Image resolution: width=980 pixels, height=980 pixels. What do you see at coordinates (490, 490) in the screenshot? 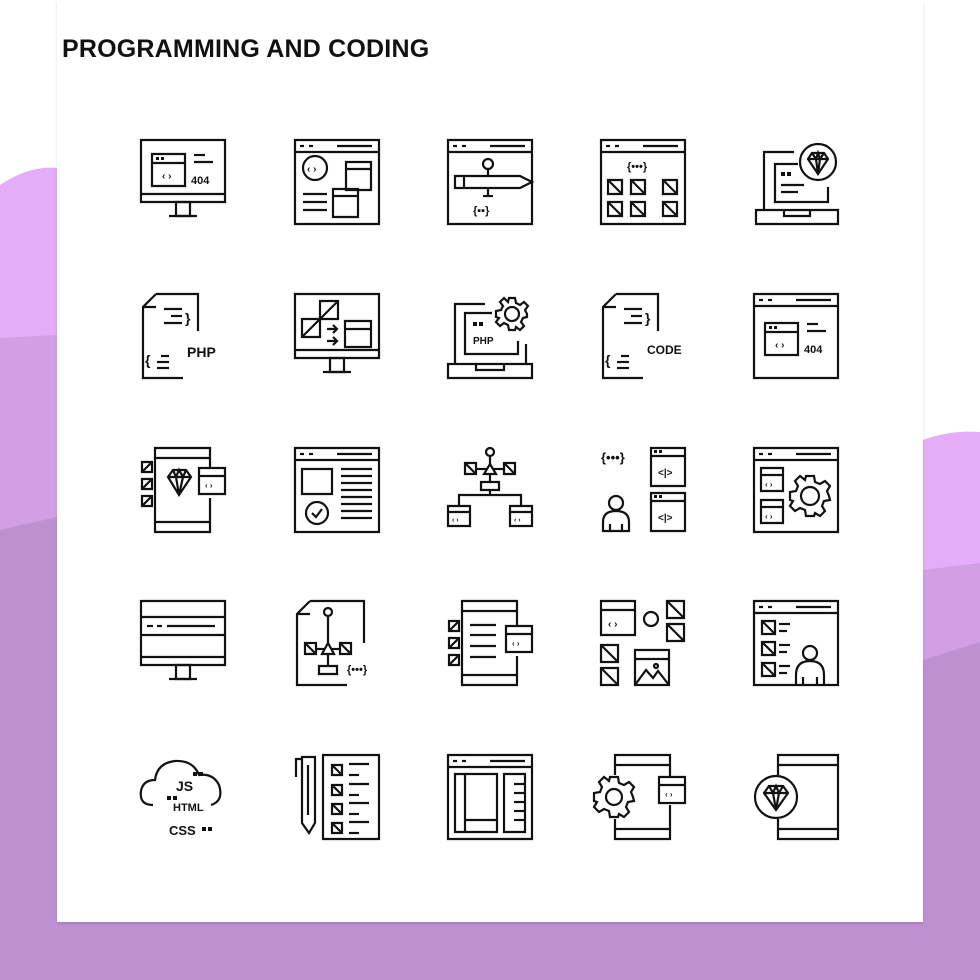
I see `vector-hierarchy-icon: ‹ › ‹ ›` at bounding box center [490, 490].